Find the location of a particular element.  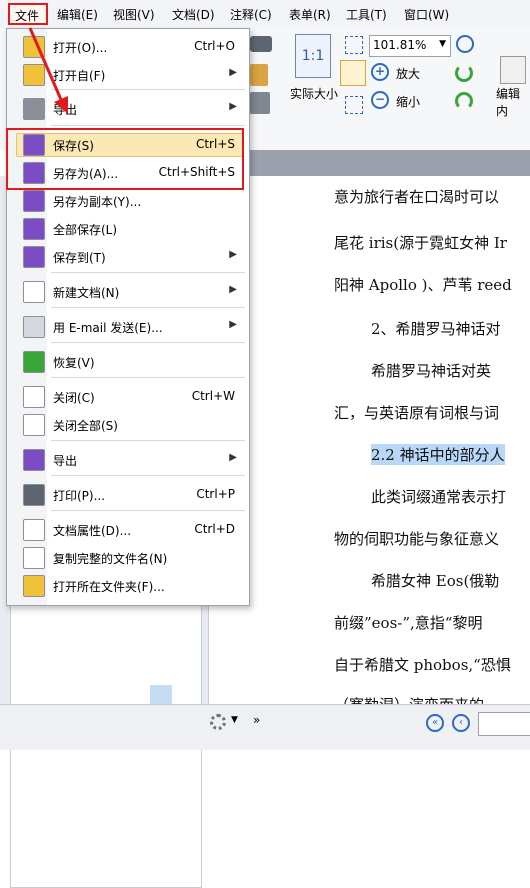

file-menu-item: 全部保存(L) is located at coordinates (128, 229).